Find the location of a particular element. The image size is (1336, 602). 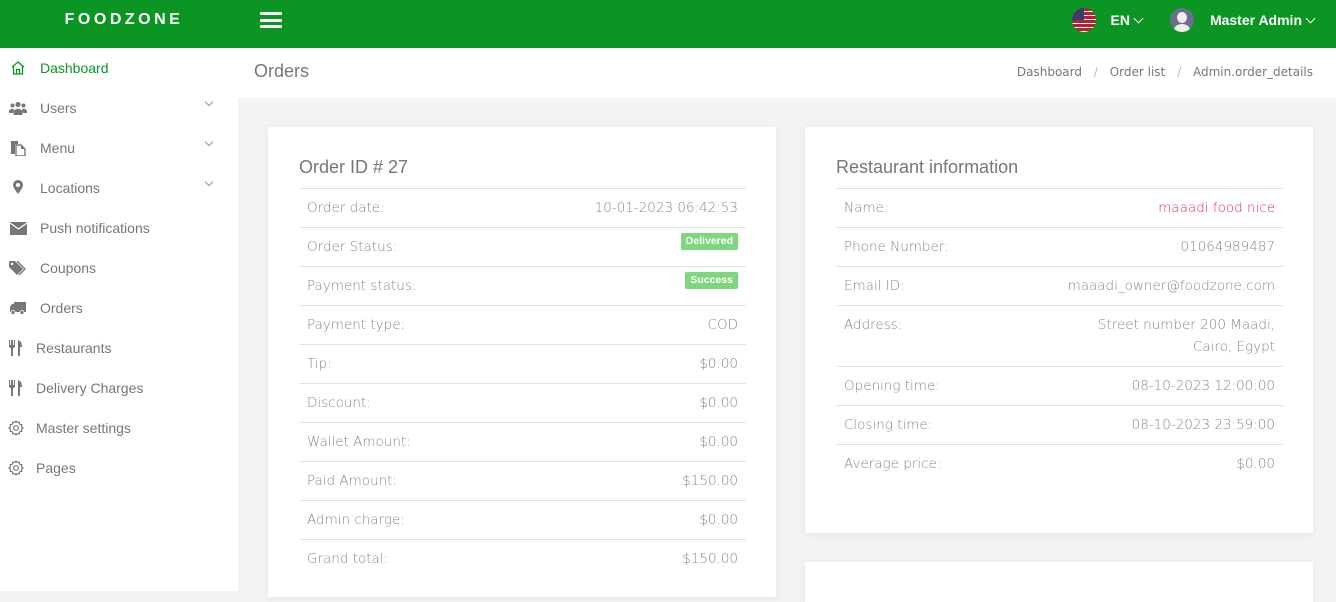

phone-value: 01064989487 is located at coordinates (1227, 247).